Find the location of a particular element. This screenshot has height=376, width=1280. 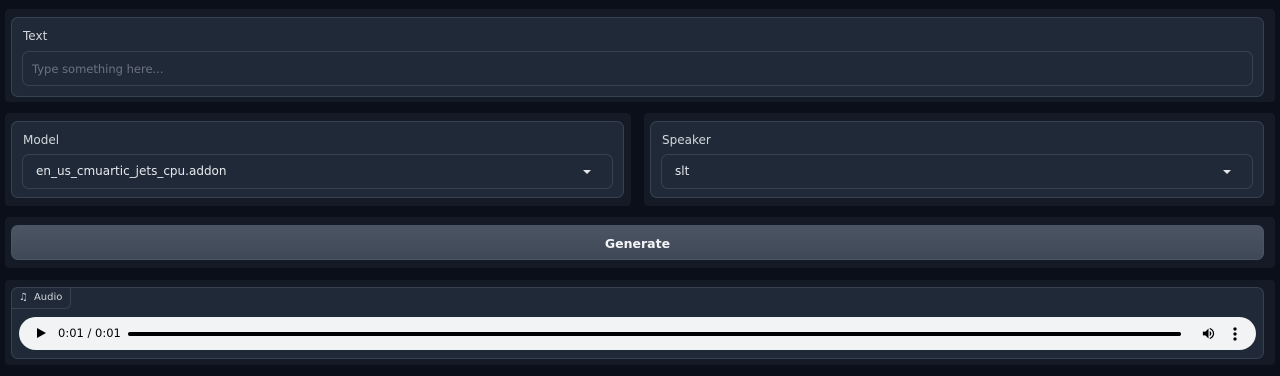

speaker-dropdown: slt is located at coordinates (957, 171).